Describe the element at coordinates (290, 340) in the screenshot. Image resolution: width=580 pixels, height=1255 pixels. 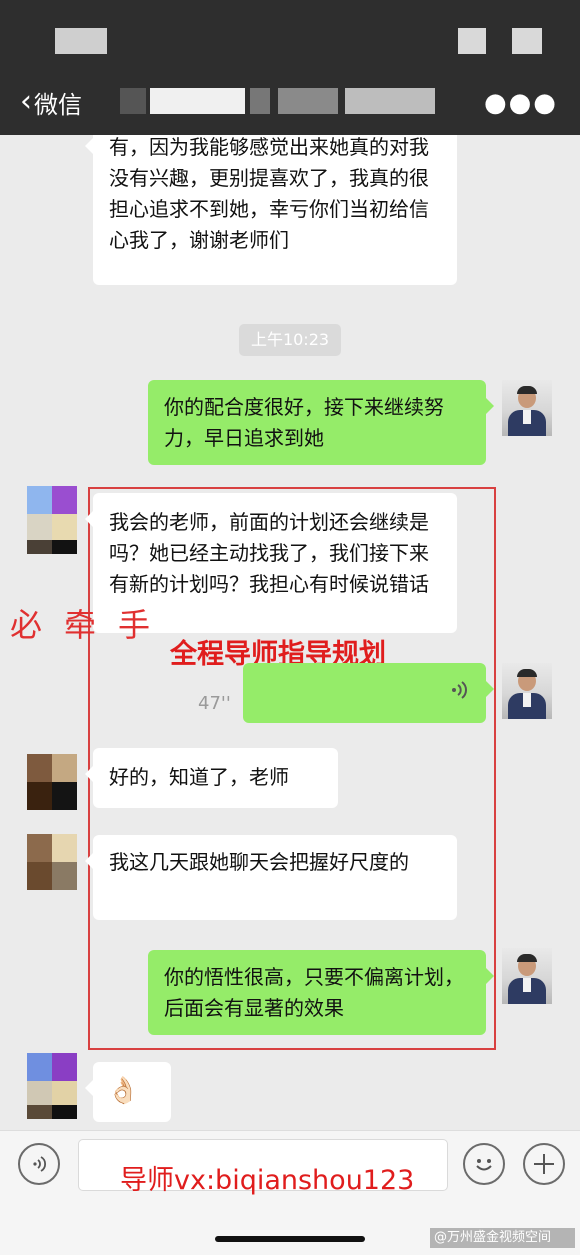
I see `timestamp: 上午10:23` at that location.